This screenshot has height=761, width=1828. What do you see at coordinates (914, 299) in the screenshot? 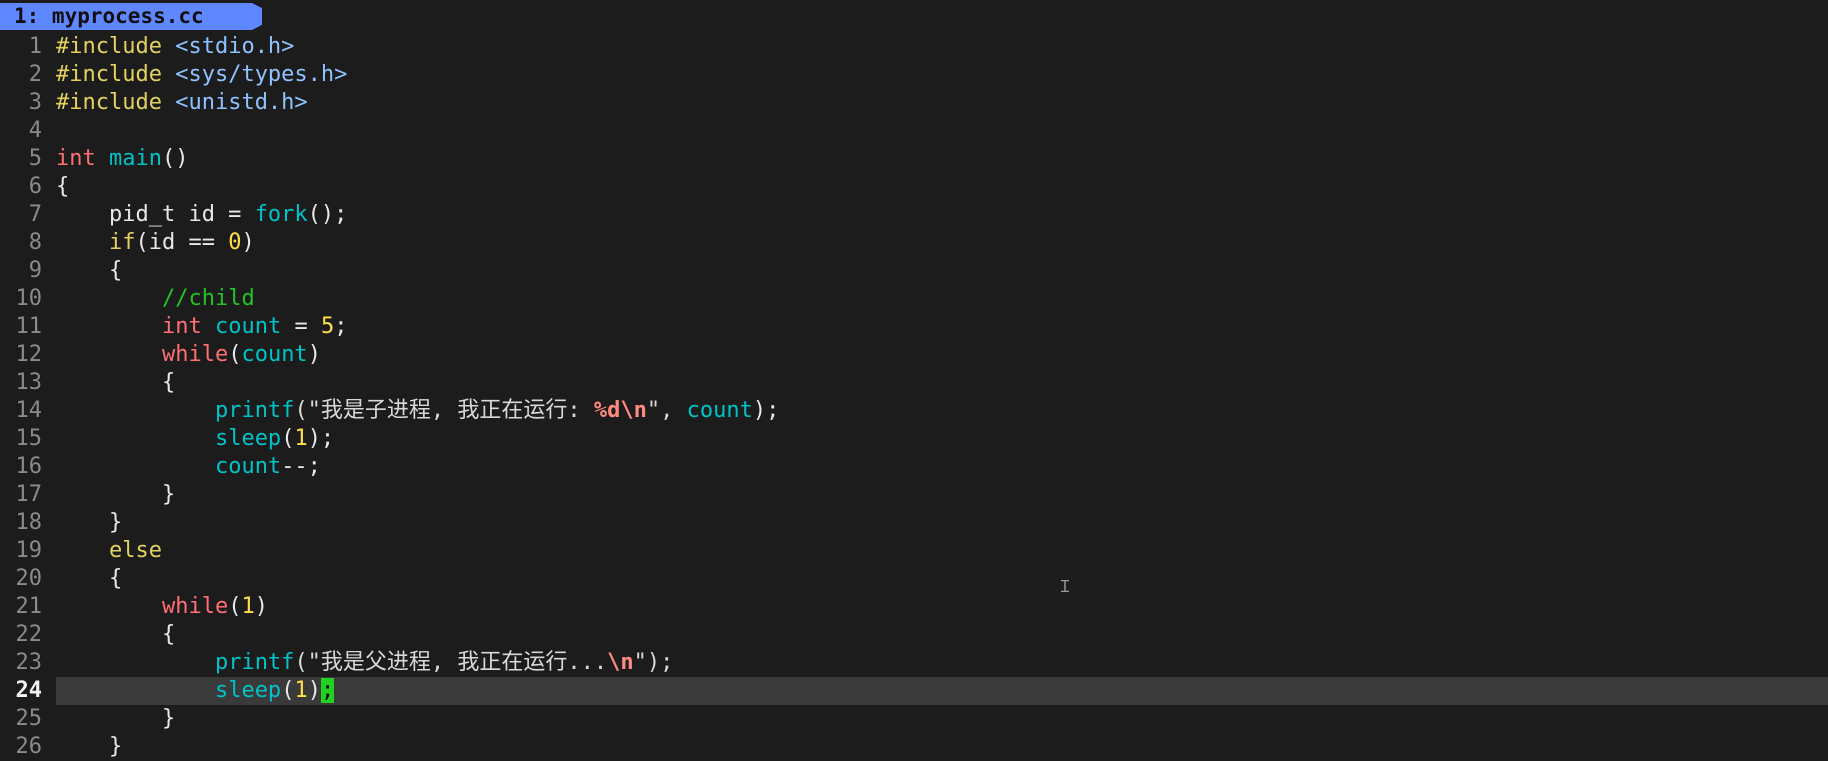
I see `code-line: 10 //child` at bounding box center [914, 299].